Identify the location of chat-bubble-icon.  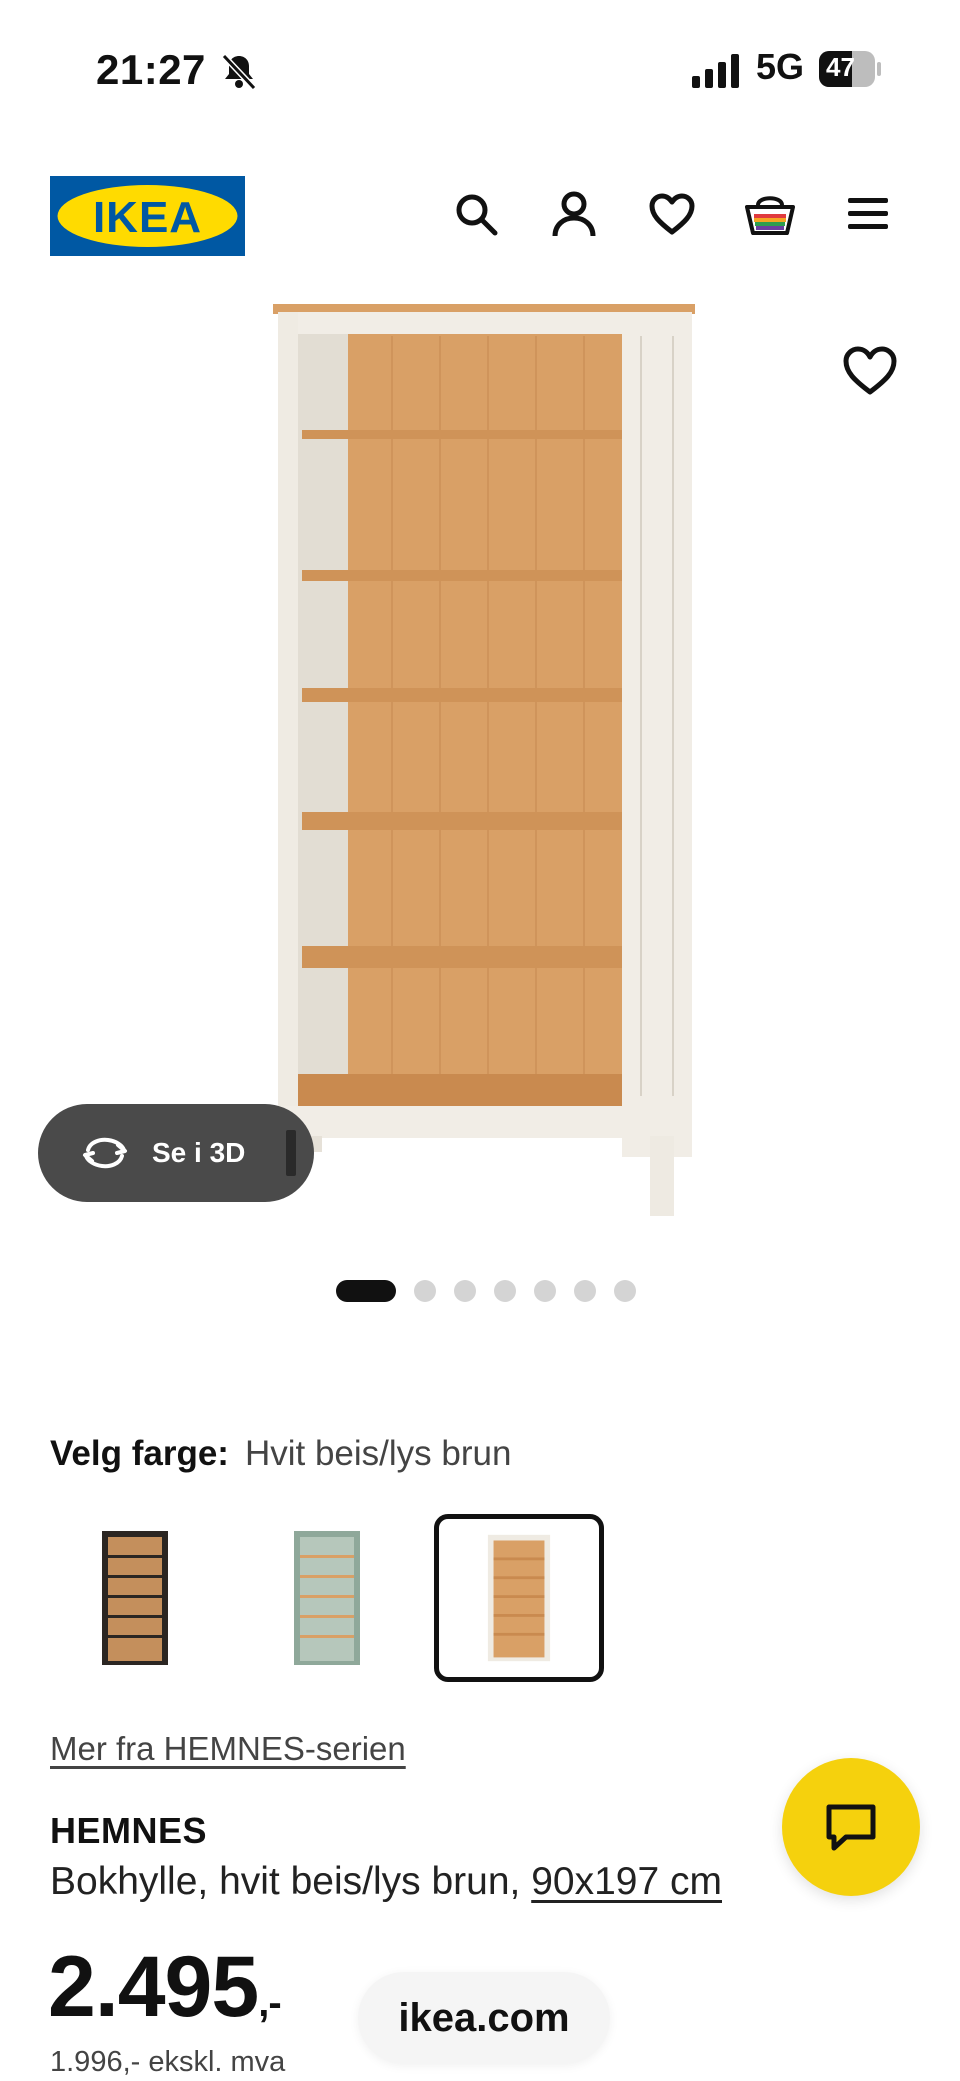
(851, 1827).